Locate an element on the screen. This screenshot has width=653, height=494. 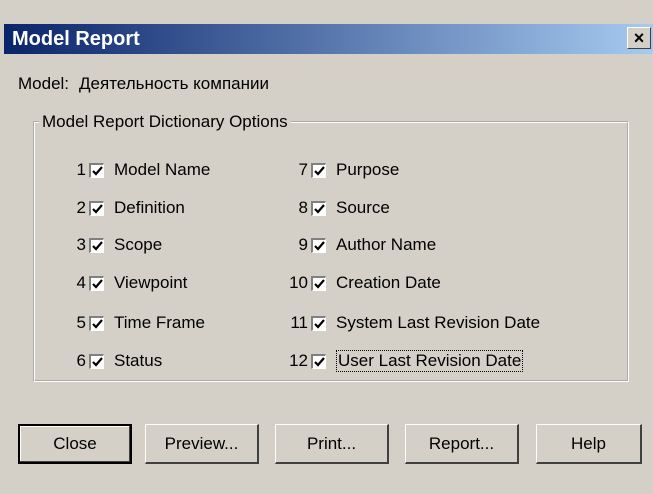
option-creation-date: 10 Creation Date is located at coordinates (360, 283).